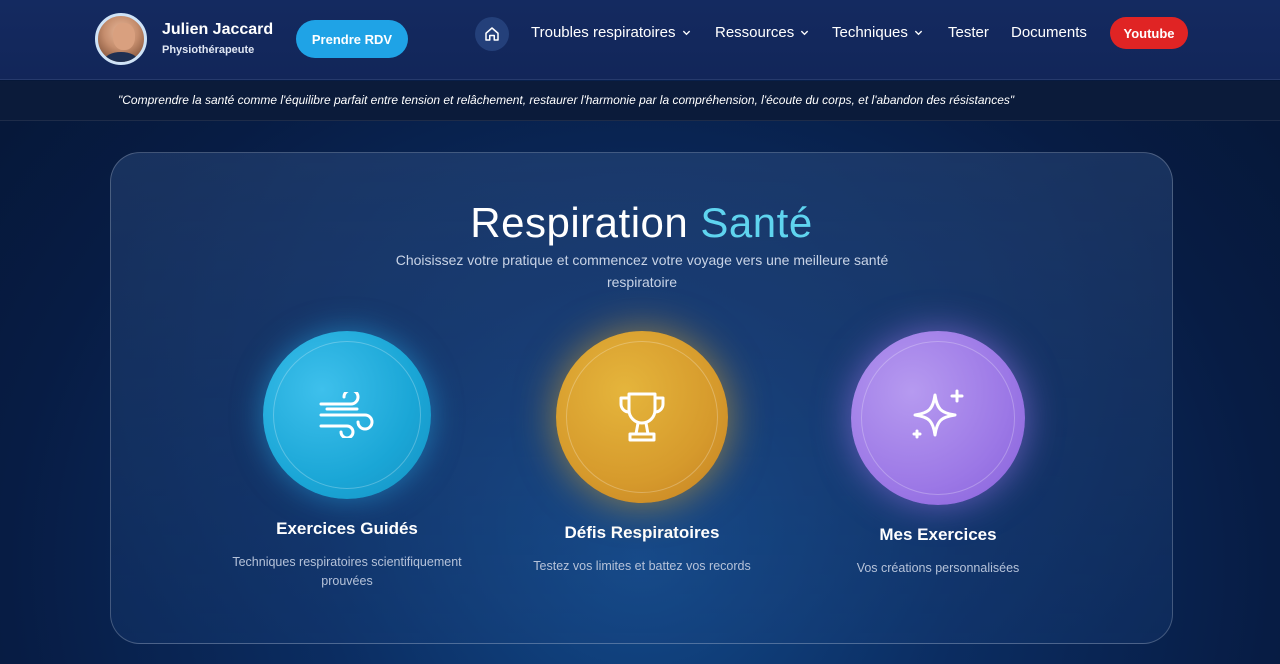 The image size is (1280, 664). Describe the element at coordinates (121, 39) in the screenshot. I see `avatar` at that location.